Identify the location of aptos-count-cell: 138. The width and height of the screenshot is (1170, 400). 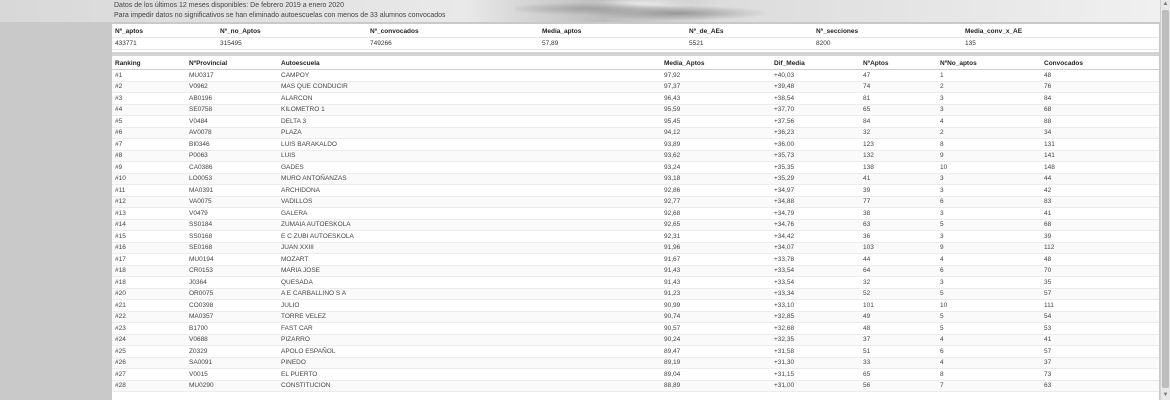
(898, 167).